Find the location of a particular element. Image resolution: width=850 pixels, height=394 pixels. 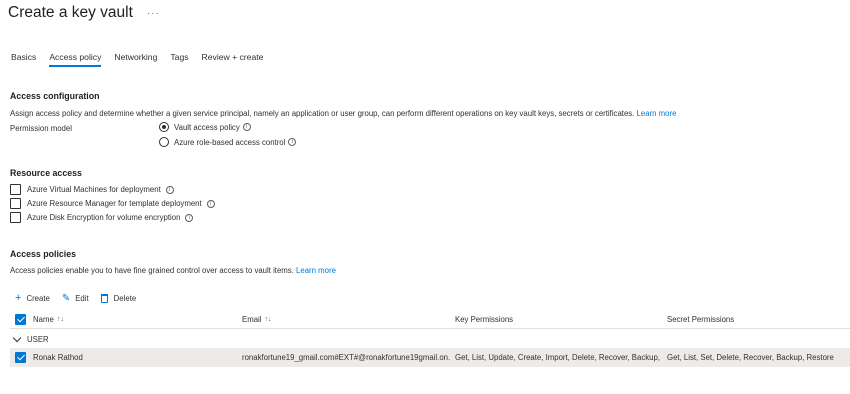

policy-toolbar: + Create ✎ Edit Delete is located at coordinates (75, 298).